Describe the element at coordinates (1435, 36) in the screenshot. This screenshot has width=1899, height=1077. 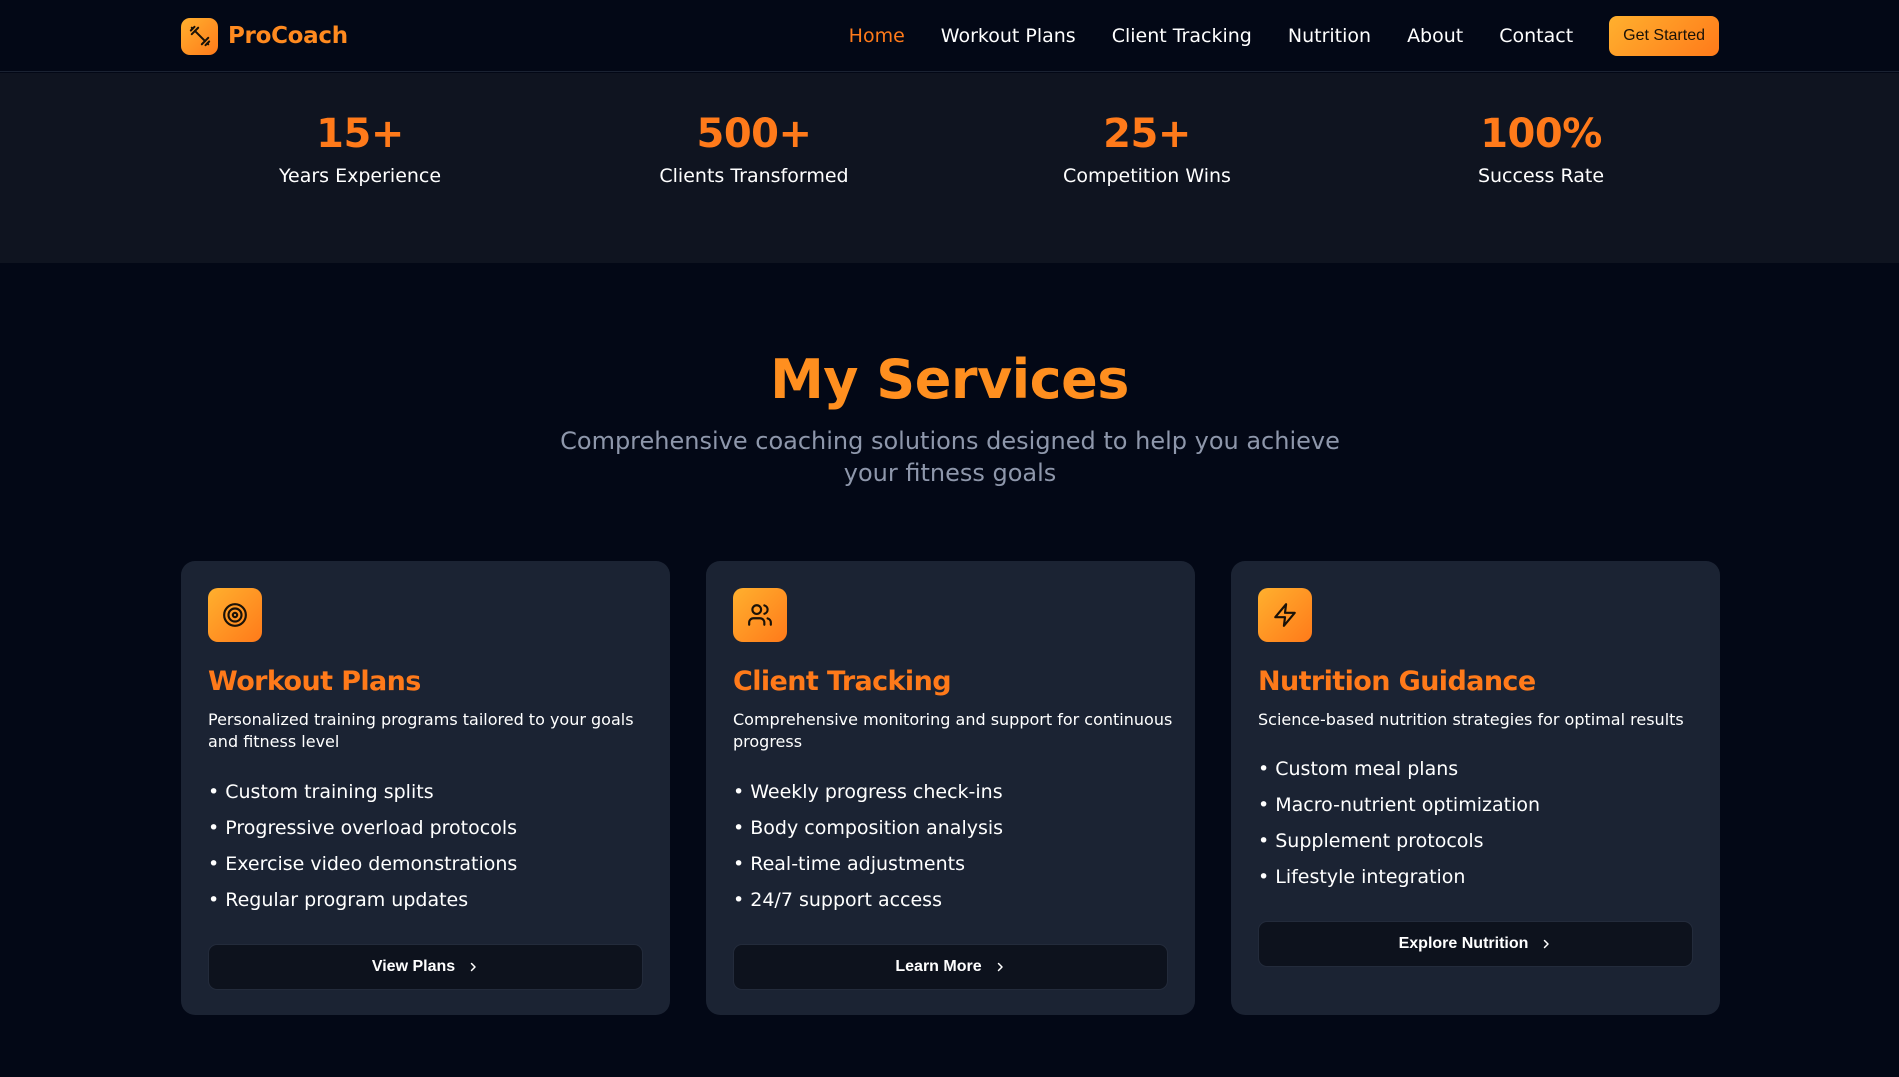
I see `nav-link-about: About` at that location.